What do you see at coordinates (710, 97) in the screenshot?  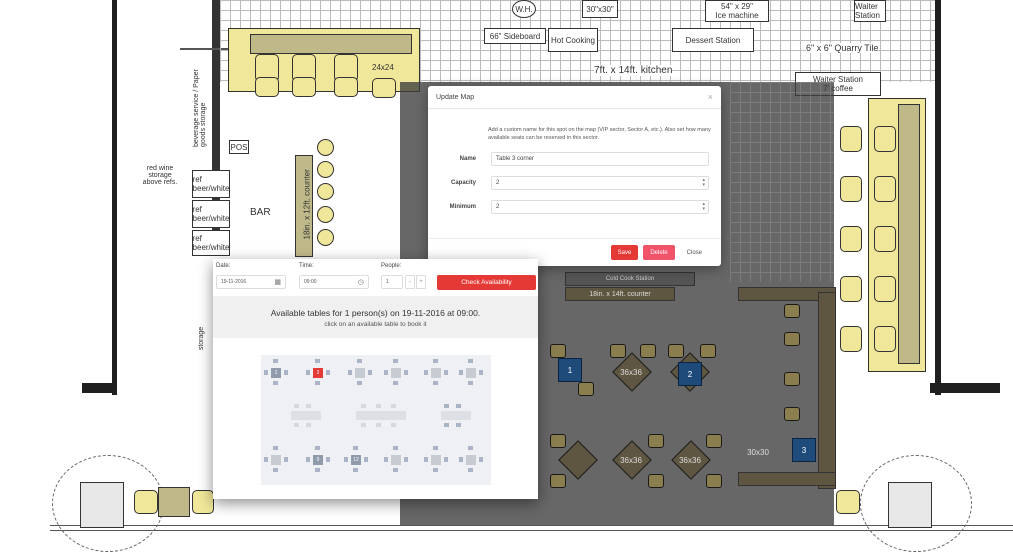 I see `close-icon: ×` at bounding box center [710, 97].